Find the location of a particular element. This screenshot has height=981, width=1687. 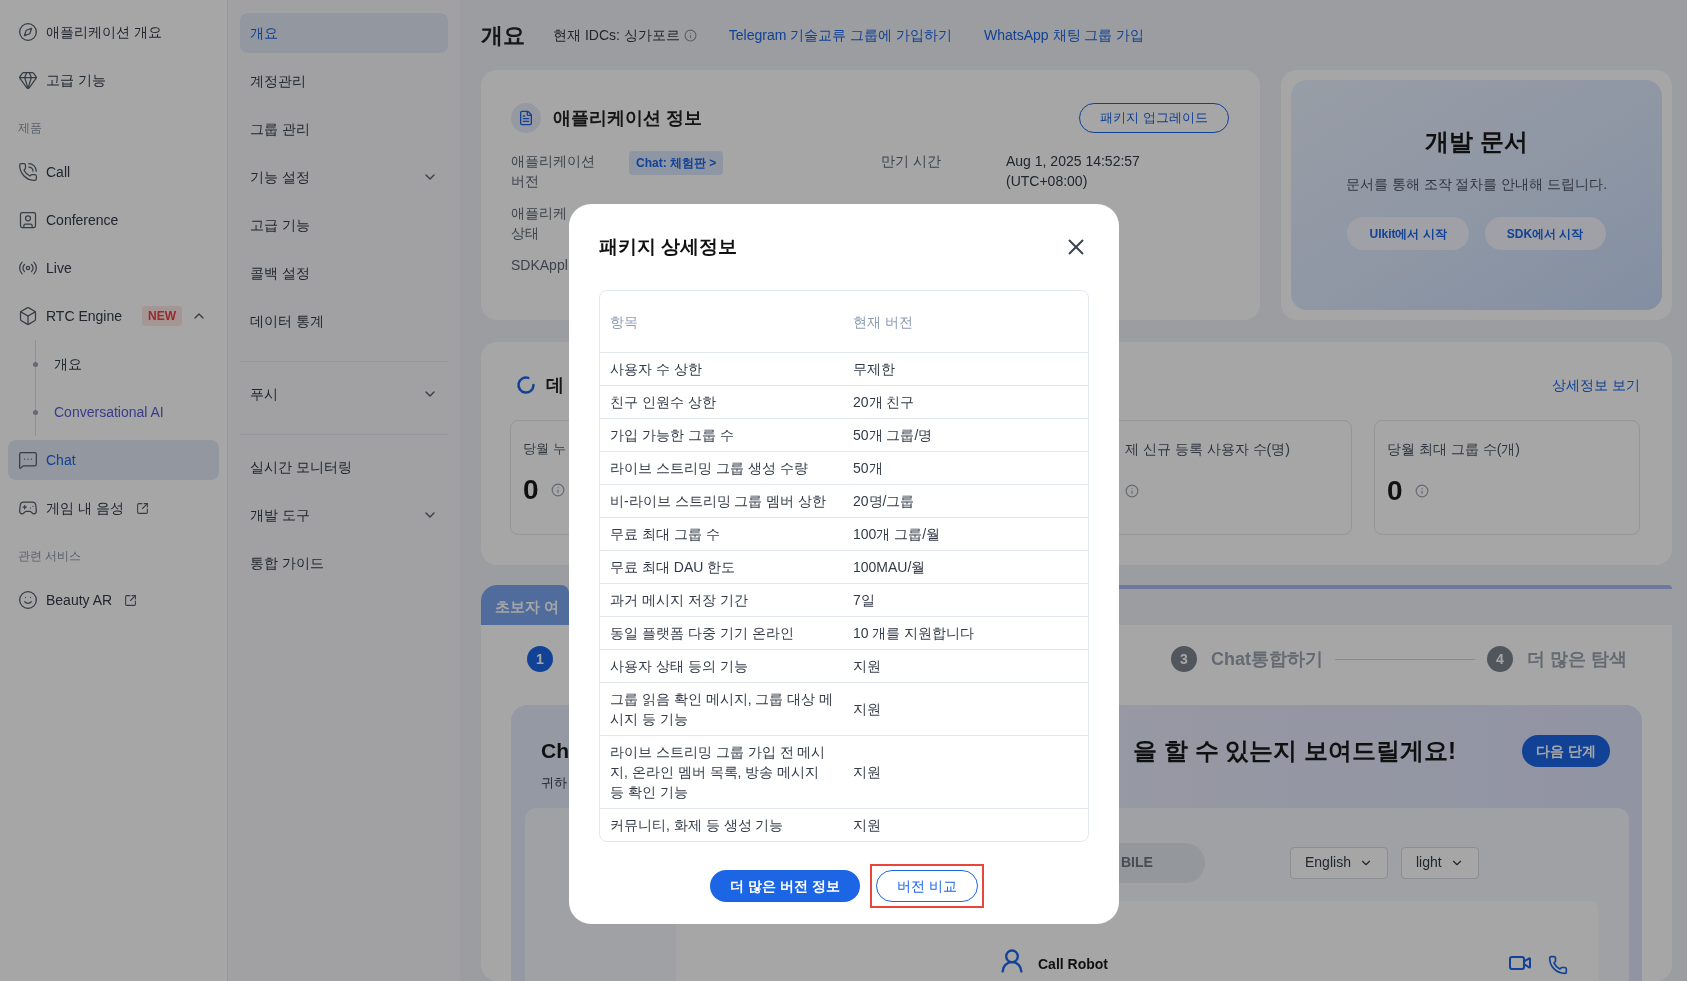

sidebar-subitem: Conversational AI is located at coordinates (109, 412).